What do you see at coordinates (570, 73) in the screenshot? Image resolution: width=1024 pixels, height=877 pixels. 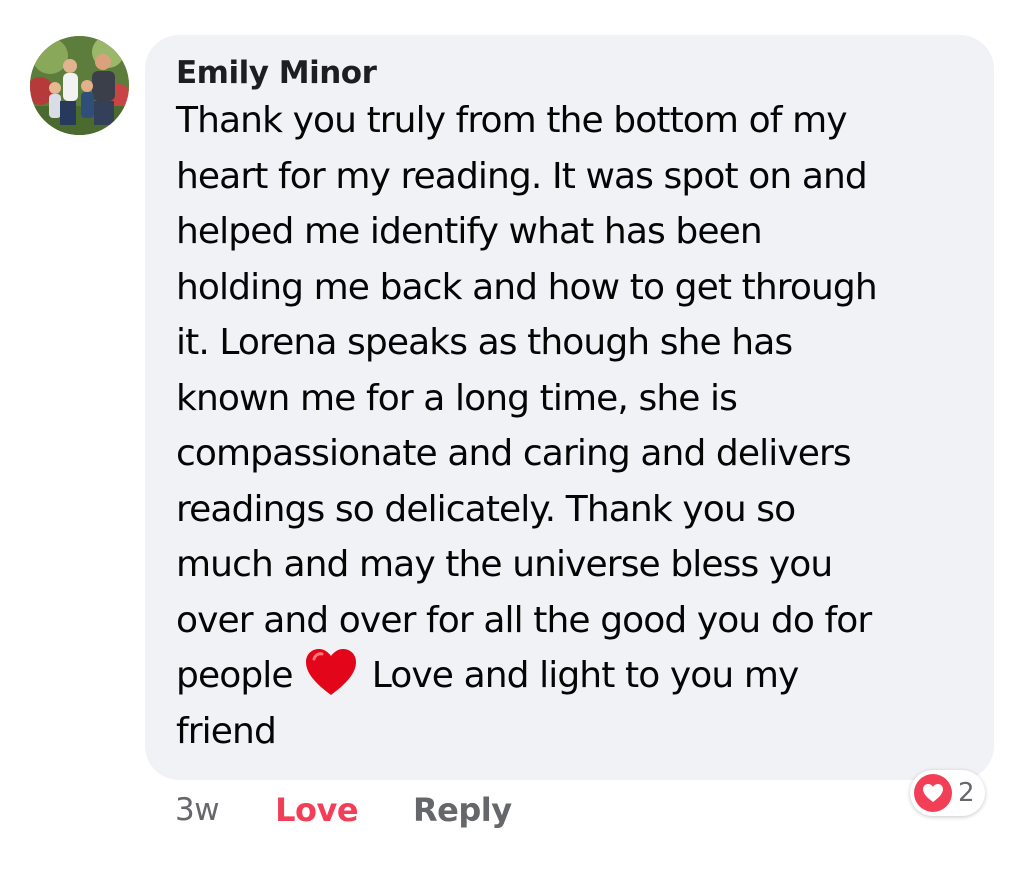 I see `author-name: Emily Minor` at bounding box center [570, 73].